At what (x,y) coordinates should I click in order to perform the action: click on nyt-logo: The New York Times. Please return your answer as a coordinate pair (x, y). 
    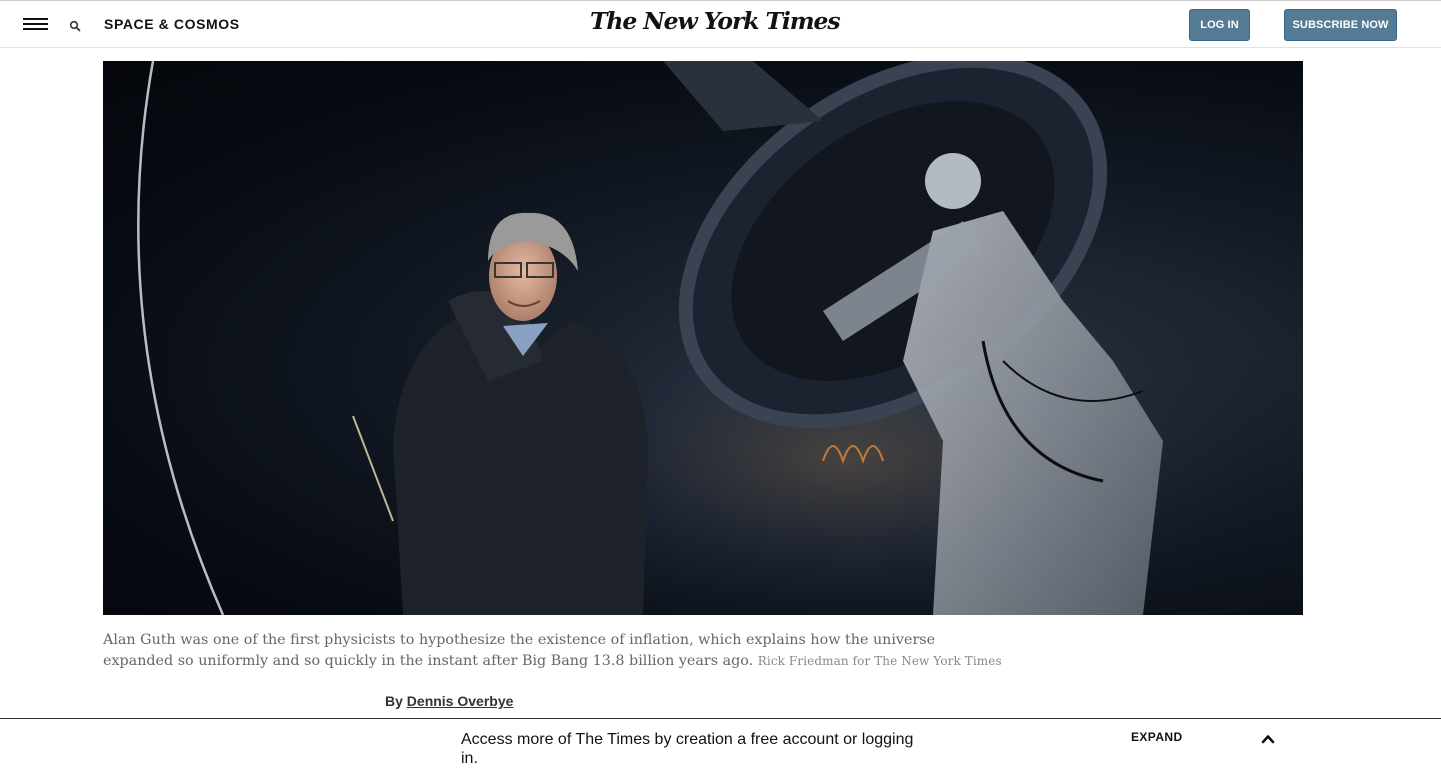
    Looking at the image, I should click on (715, 21).